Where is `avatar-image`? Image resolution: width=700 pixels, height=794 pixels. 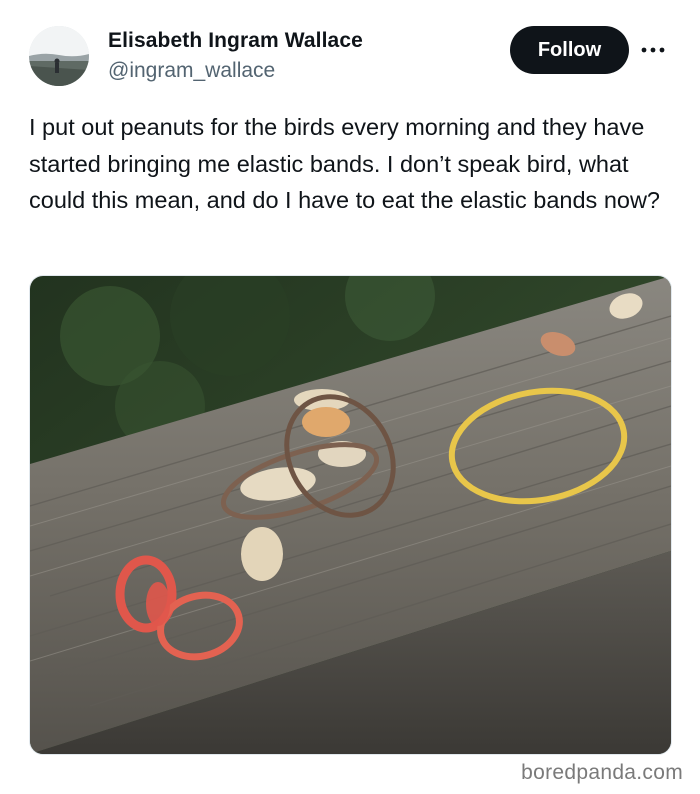 avatar-image is located at coordinates (59, 56).